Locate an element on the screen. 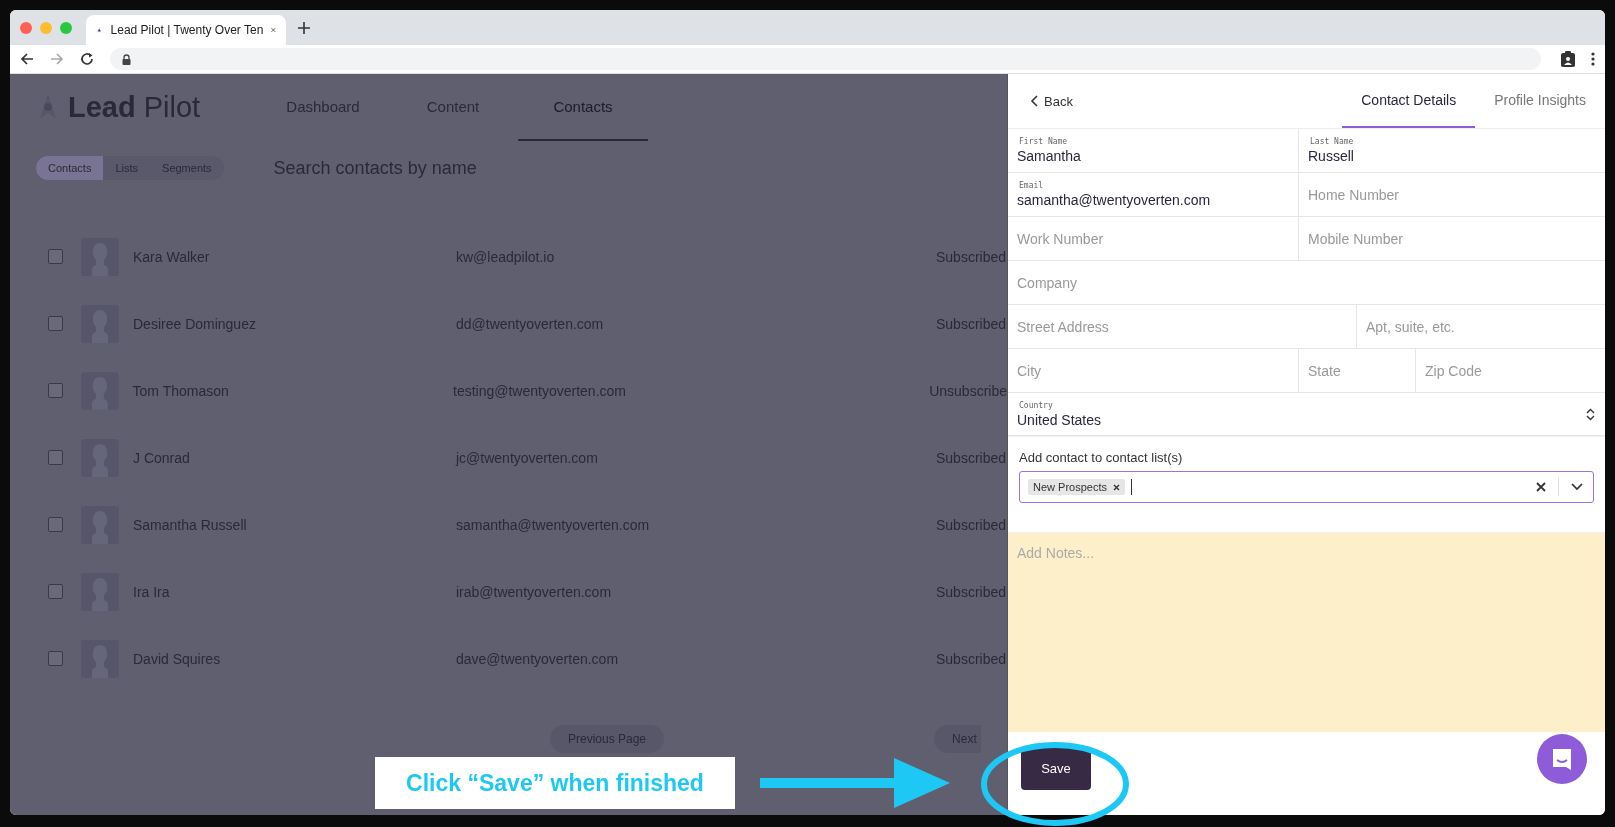 This screenshot has width=1615, height=827. input-field: samantha@twentyoverten.com is located at coordinates (1152, 200).